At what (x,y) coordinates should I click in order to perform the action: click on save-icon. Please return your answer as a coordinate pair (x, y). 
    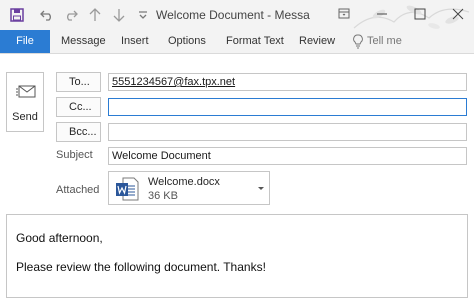
    Looking at the image, I should click on (17, 15).